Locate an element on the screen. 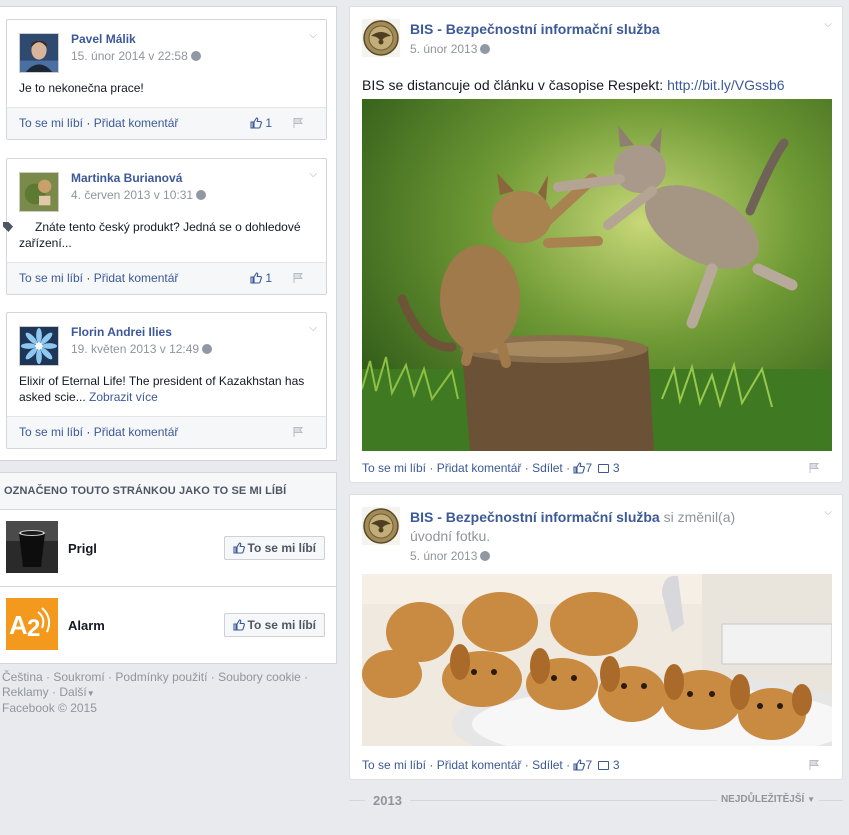  footer-link-ads: Reklamy is located at coordinates (25, 692).